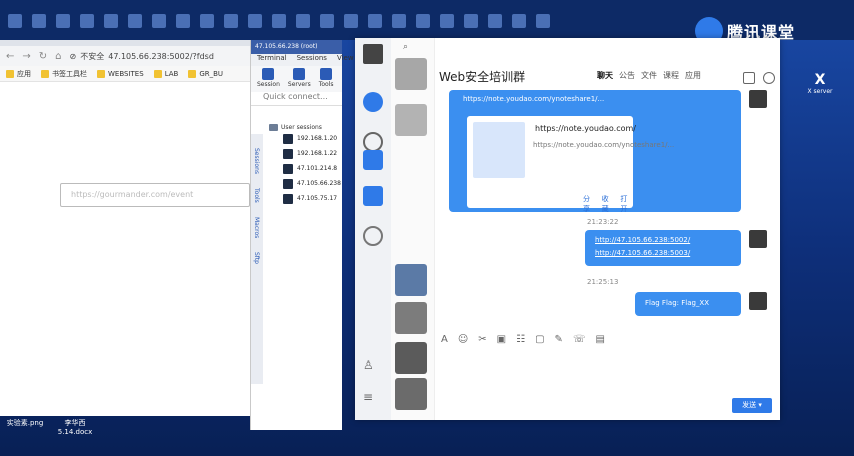  I want to click on user-avatar, so click(373, 54).